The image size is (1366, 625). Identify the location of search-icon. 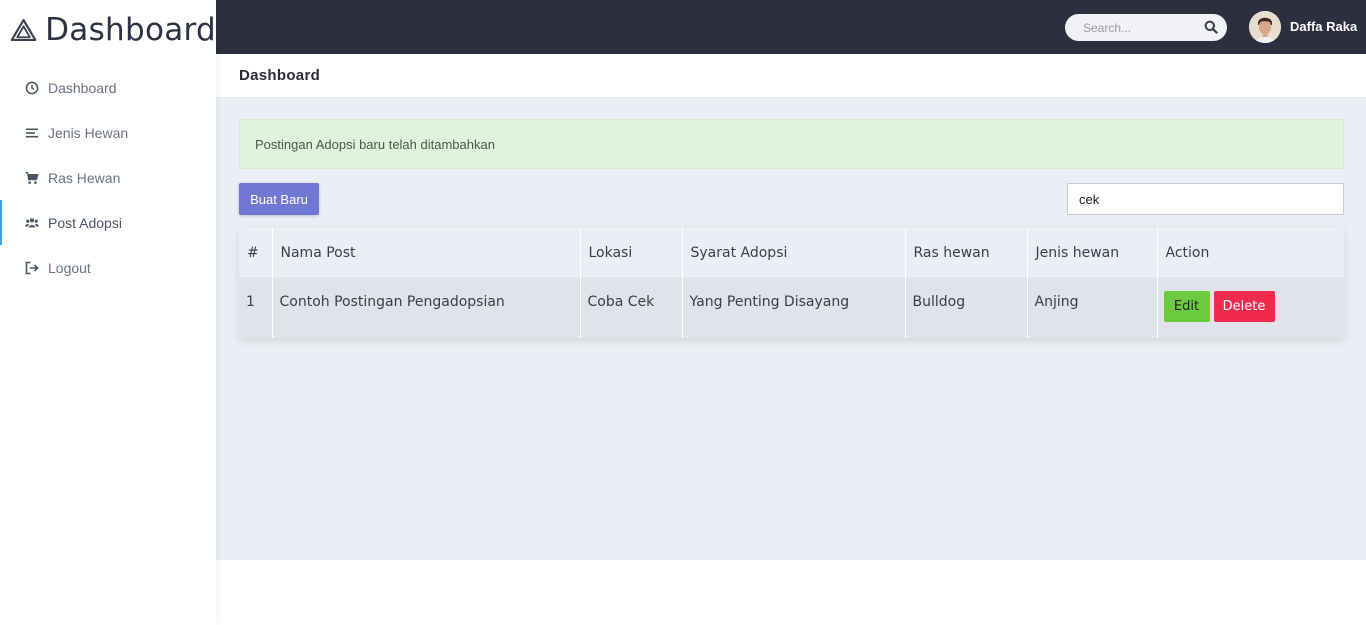
(1211, 27).